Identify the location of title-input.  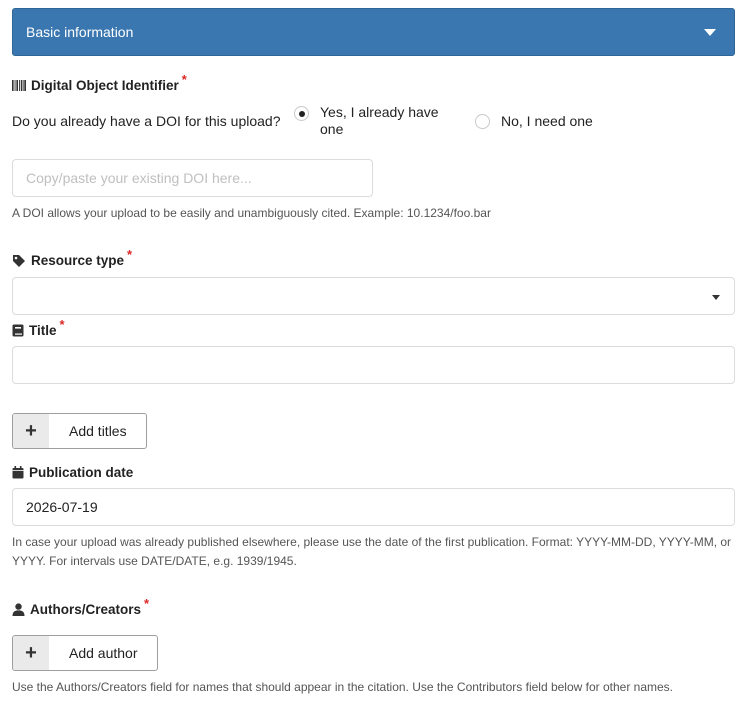
(373, 365).